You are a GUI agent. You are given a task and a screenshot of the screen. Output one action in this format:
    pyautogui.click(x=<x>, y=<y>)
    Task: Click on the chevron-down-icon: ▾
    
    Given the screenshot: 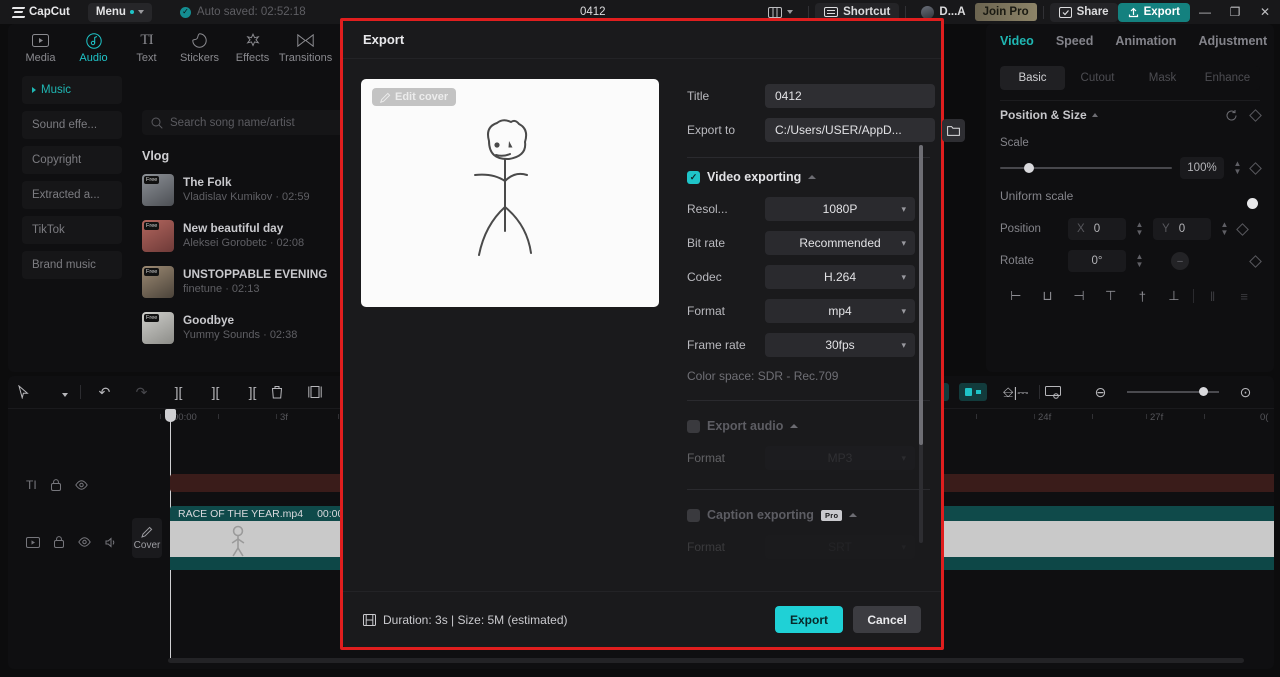 What is the action you would take?
    pyautogui.click(x=903, y=276)
    